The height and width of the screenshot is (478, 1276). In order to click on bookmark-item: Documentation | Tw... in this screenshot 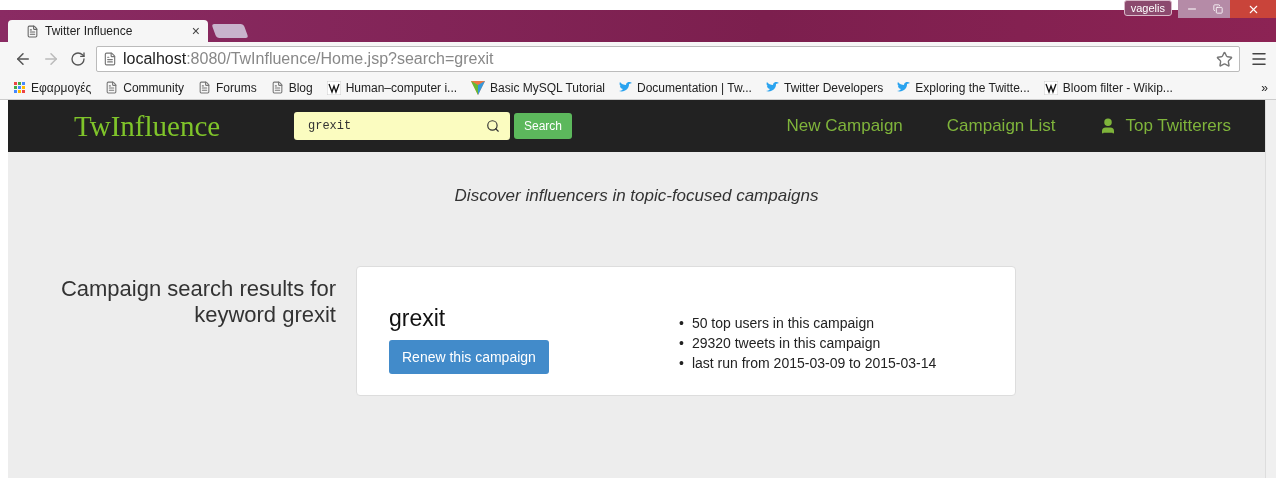, I will do `click(685, 87)`.